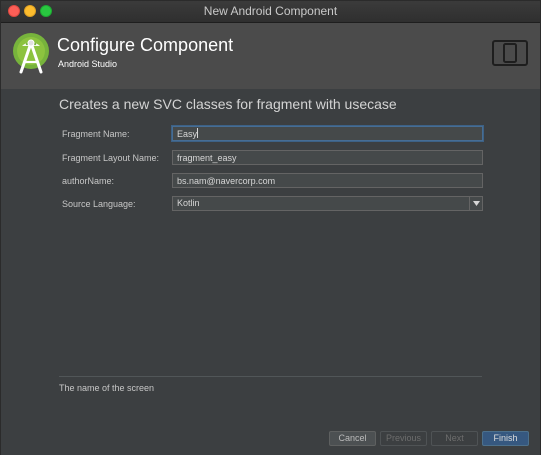  Describe the element at coordinates (510, 53) in the screenshot. I see `device-layout-icon` at that location.